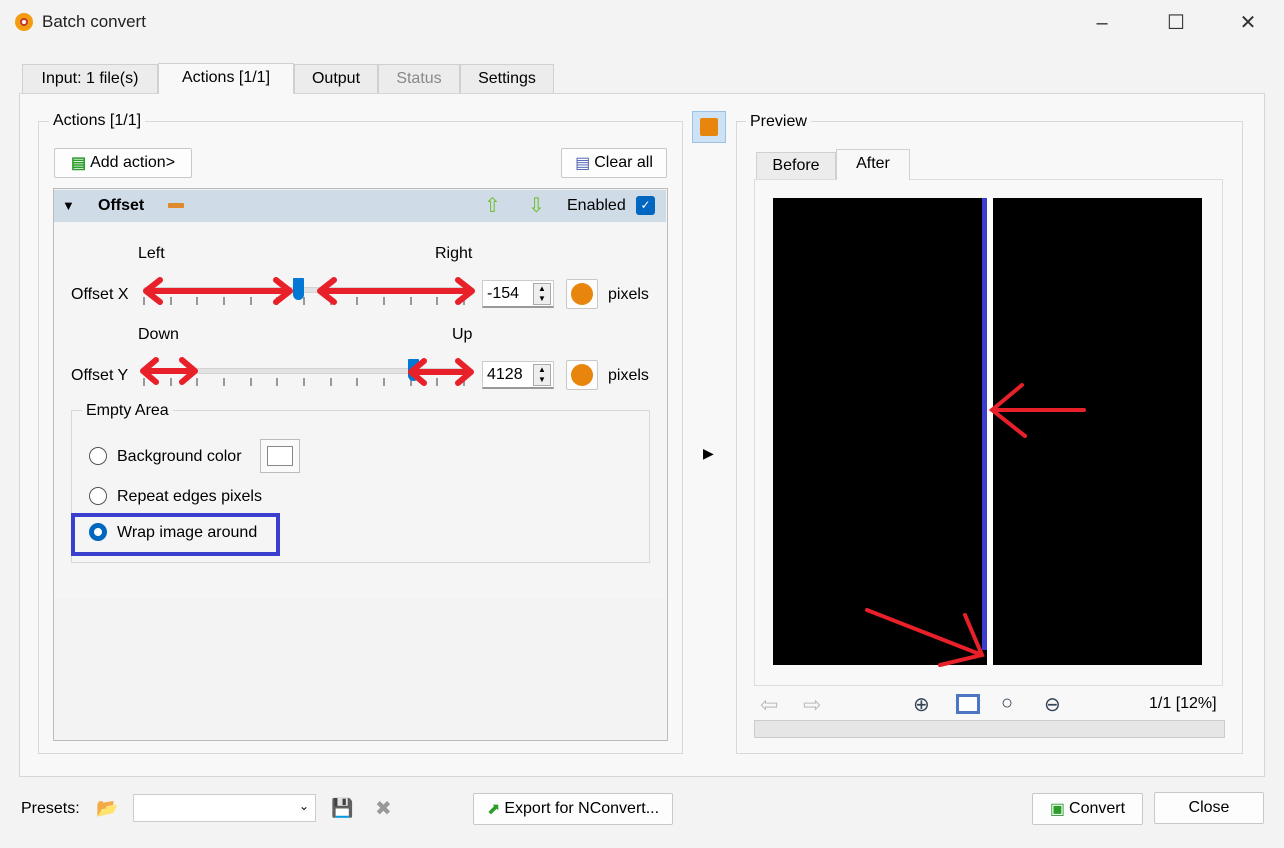 The image size is (1284, 848). What do you see at coordinates (224, 808) in the screenshot?
I see `preset-select: ⌄` at bounding box center [224, 808].